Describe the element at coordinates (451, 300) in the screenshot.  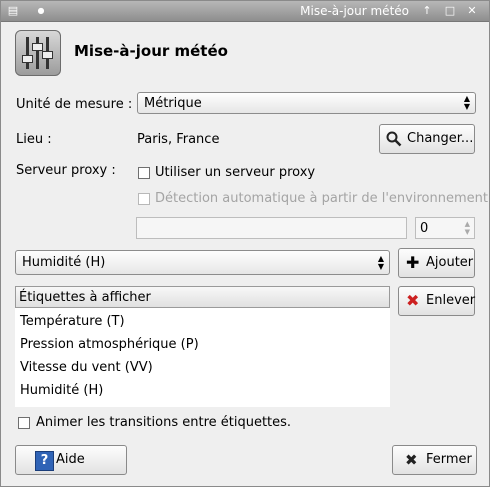
I see `remove-button-label: Enlever` at that location.